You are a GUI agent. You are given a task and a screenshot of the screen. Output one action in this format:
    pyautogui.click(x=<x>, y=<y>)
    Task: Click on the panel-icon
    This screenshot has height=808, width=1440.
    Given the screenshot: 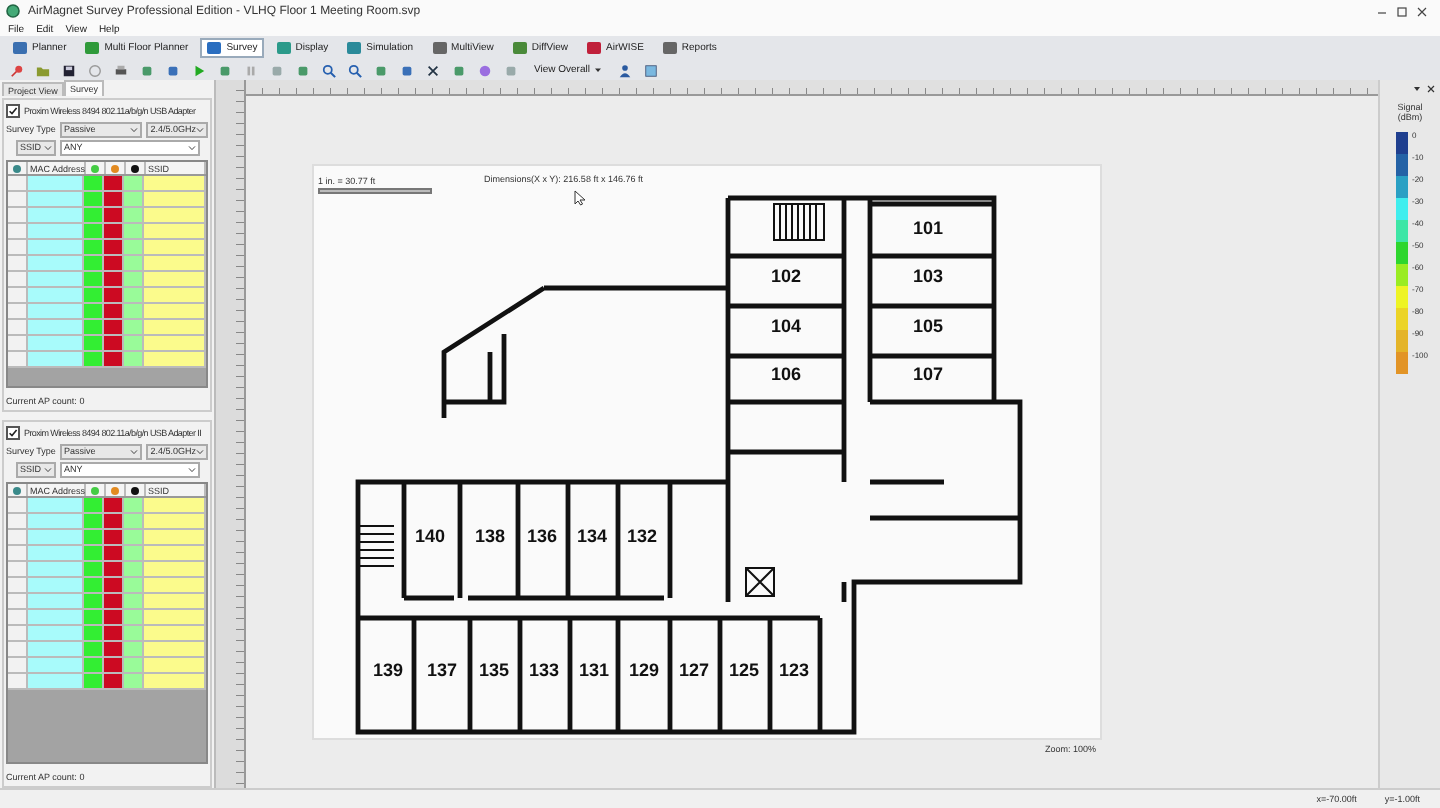 What is the action you would take?
    pyautogui.click(x=650, y=70)
    